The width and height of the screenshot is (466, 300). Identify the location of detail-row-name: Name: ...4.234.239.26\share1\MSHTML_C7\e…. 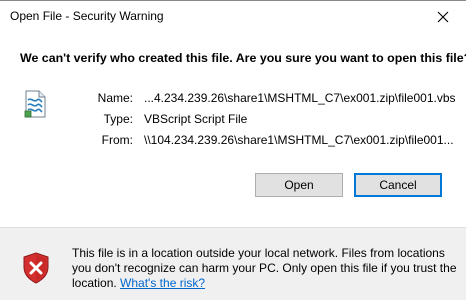
(233, 99).